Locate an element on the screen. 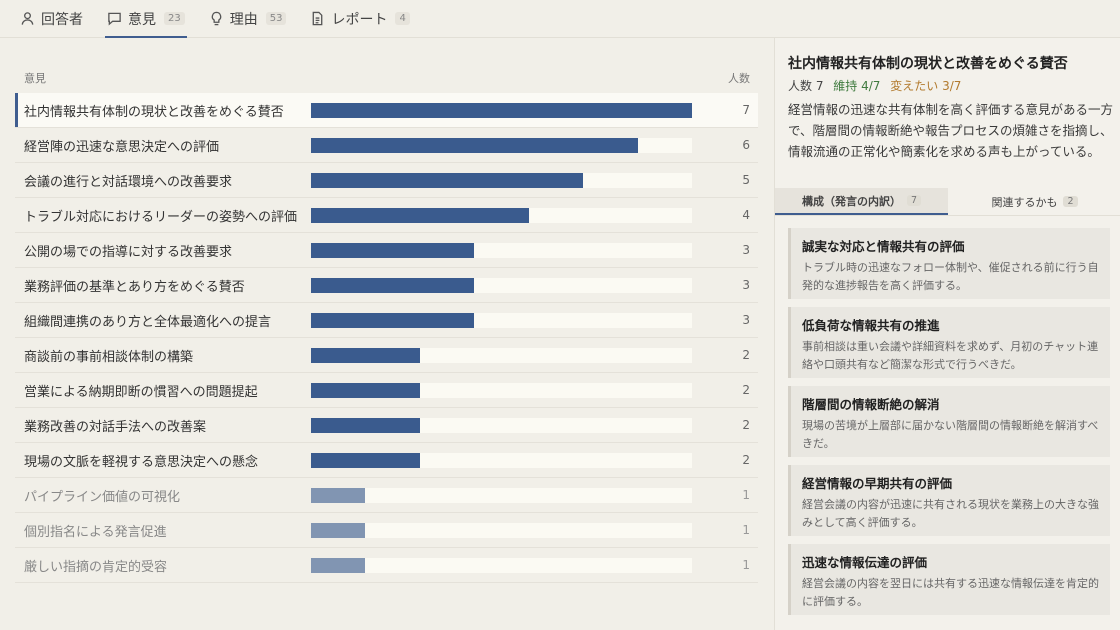  sub-tab-count: 7 is located at coordinates (914, 200).